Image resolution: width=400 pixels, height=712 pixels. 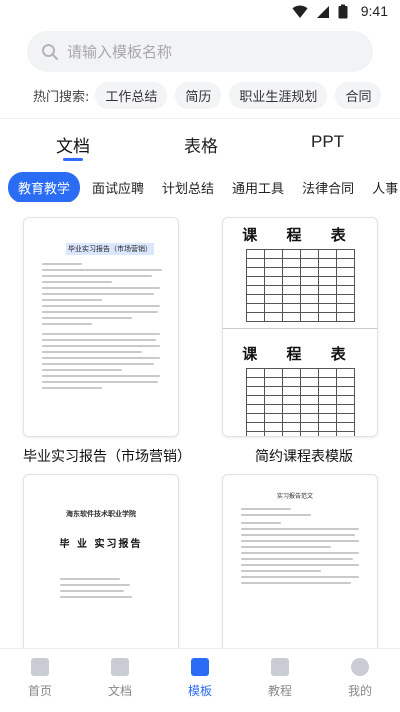 What do you see at coordinates (44, 187) in the screenshot?
I see `category-education: 教育教学` at bounding box center [44, 187].